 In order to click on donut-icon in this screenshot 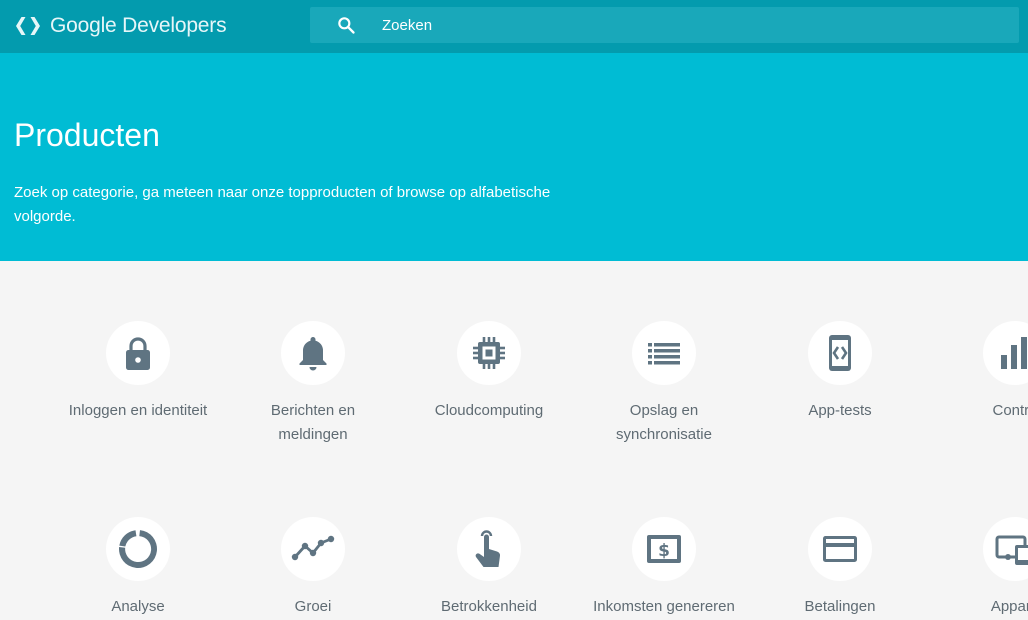, I will do `click(137, 549)`.